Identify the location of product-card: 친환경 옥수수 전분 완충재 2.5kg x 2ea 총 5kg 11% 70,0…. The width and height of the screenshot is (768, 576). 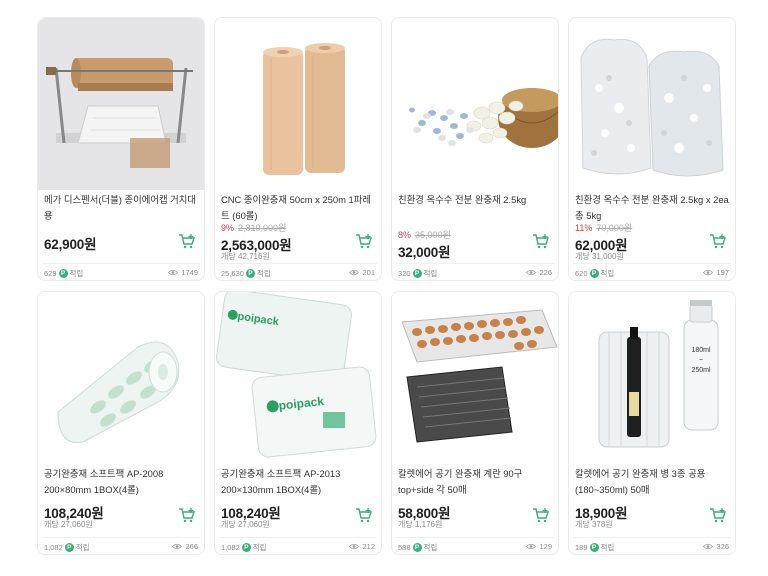
(652, 149).